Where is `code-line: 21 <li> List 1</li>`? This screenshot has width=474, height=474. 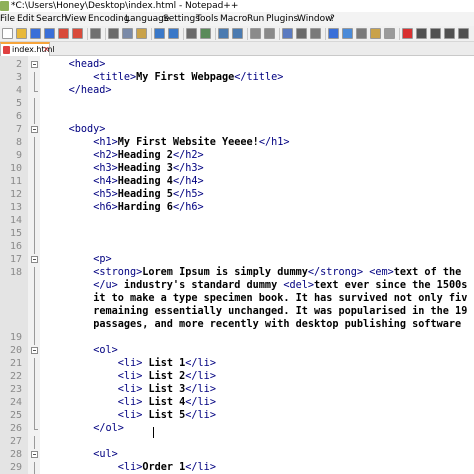 code-line: 21 <li> List 1</li> is located at coordinates (237, 364).